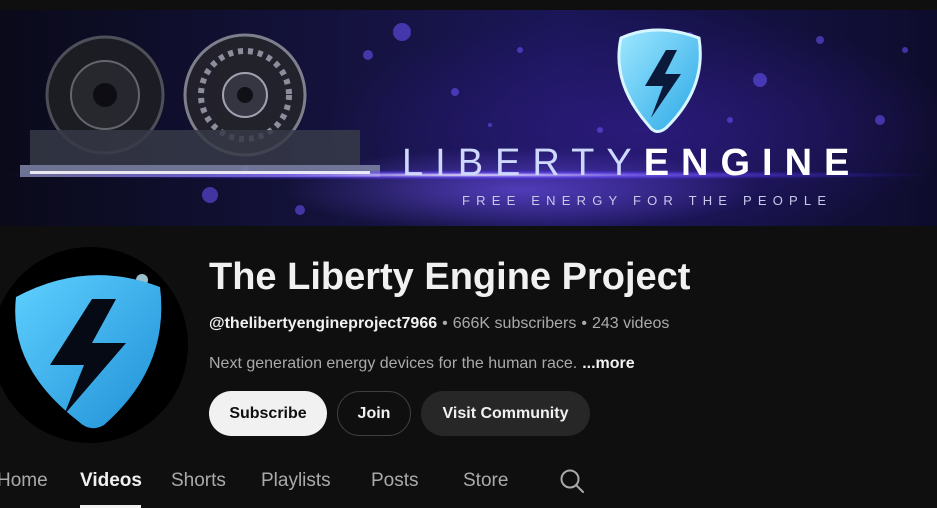  I want to click on channel-handle: @thelibertyengineproject7966, so click(323, 323).